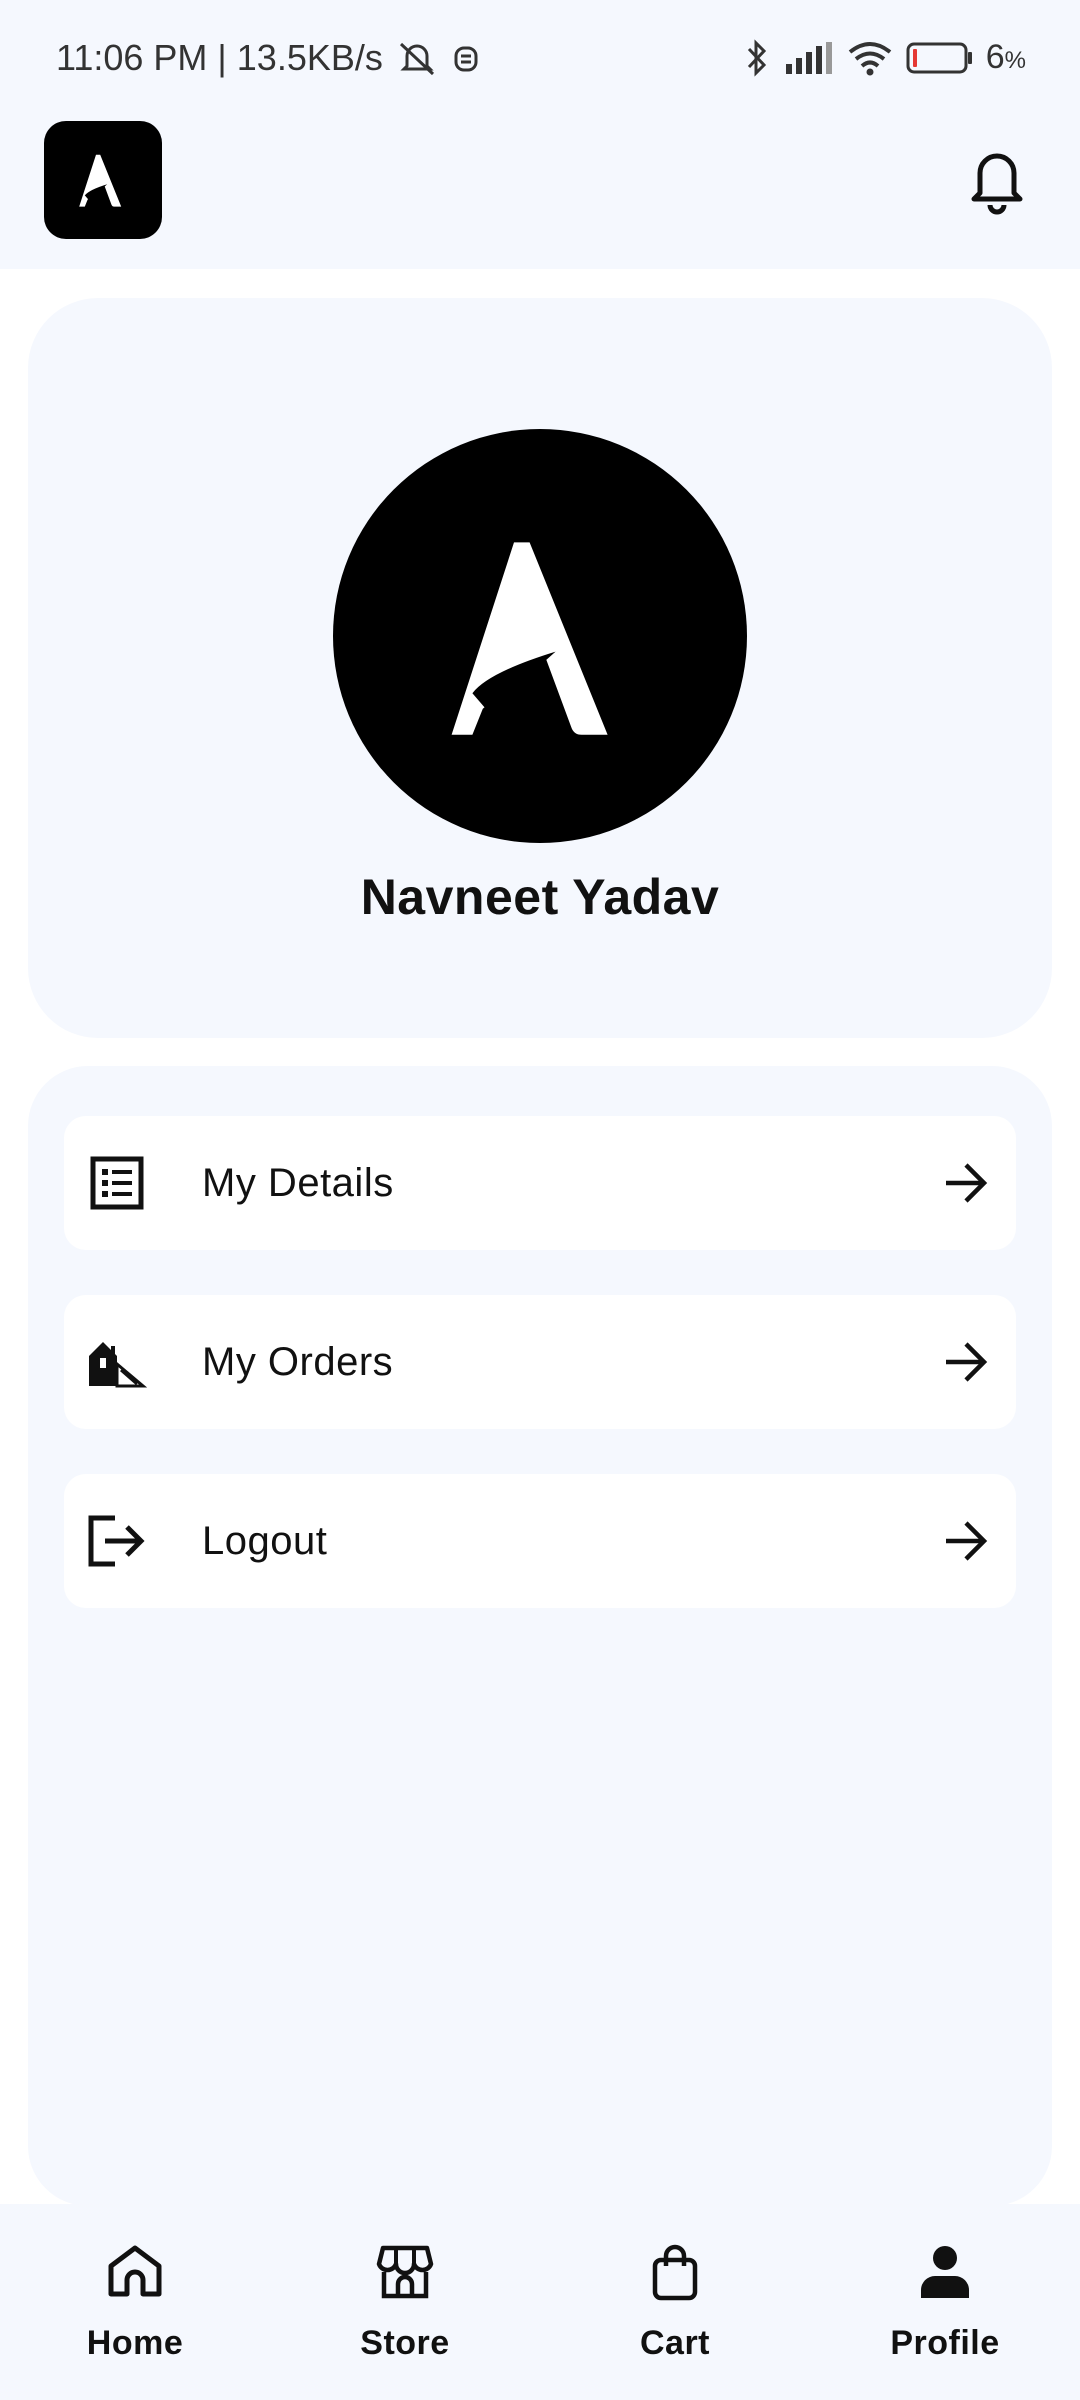  I want to click on home-icon, so click(135, 2272).